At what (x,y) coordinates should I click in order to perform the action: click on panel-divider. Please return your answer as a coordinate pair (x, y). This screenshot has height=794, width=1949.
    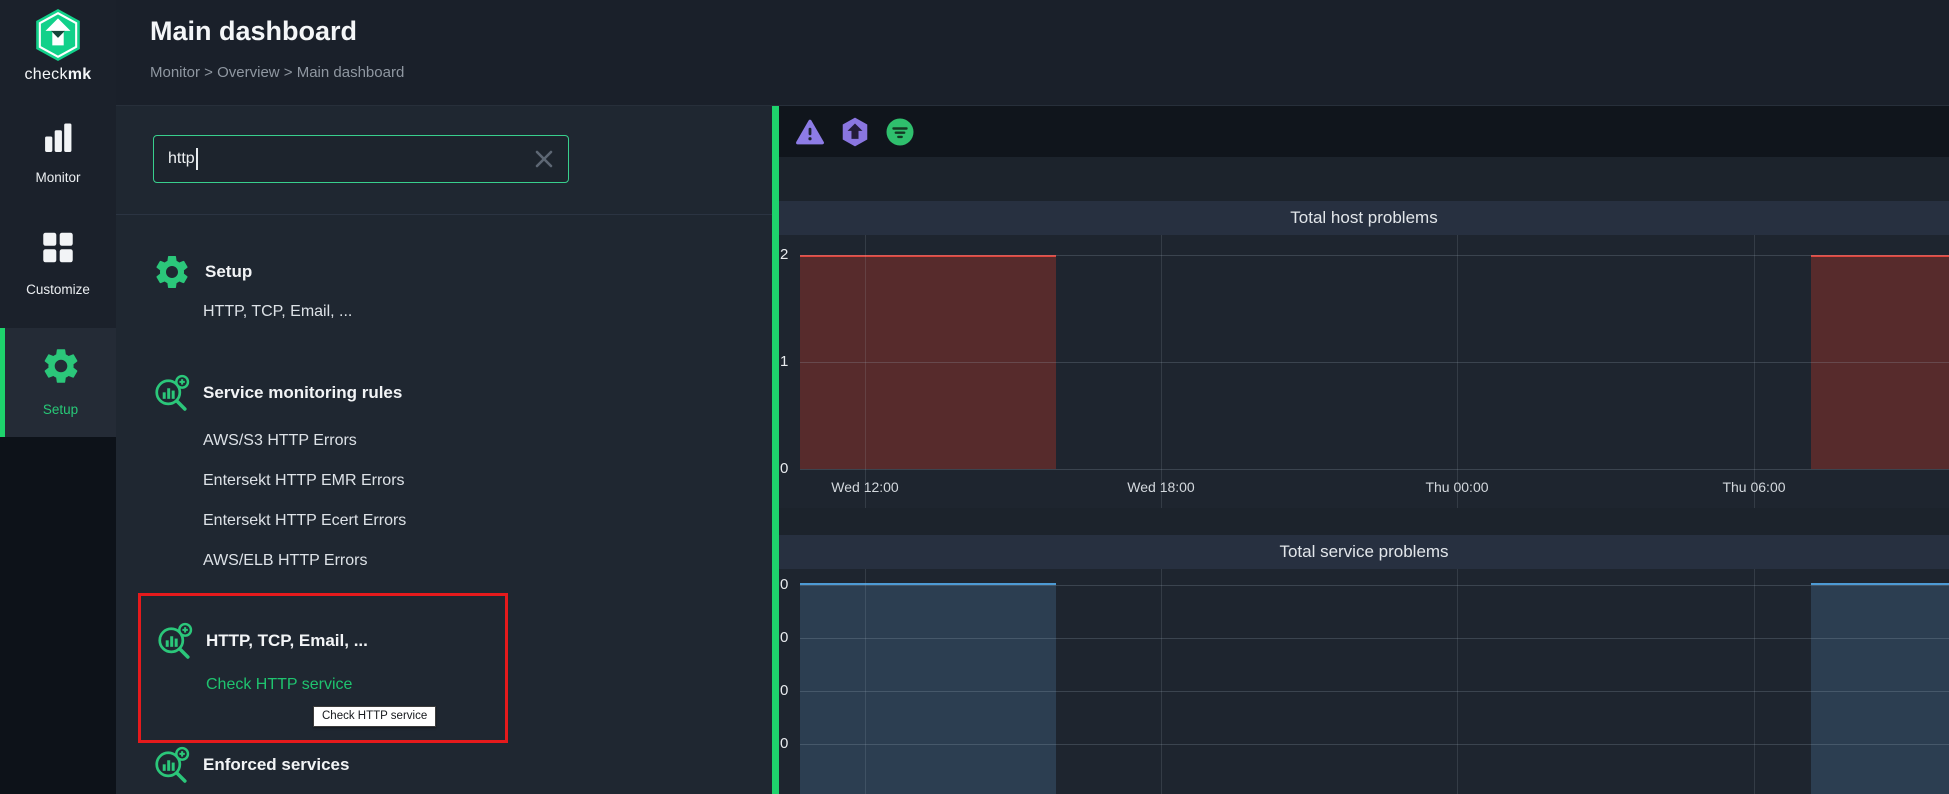
    Looking at the image, I should click on (444, 214).